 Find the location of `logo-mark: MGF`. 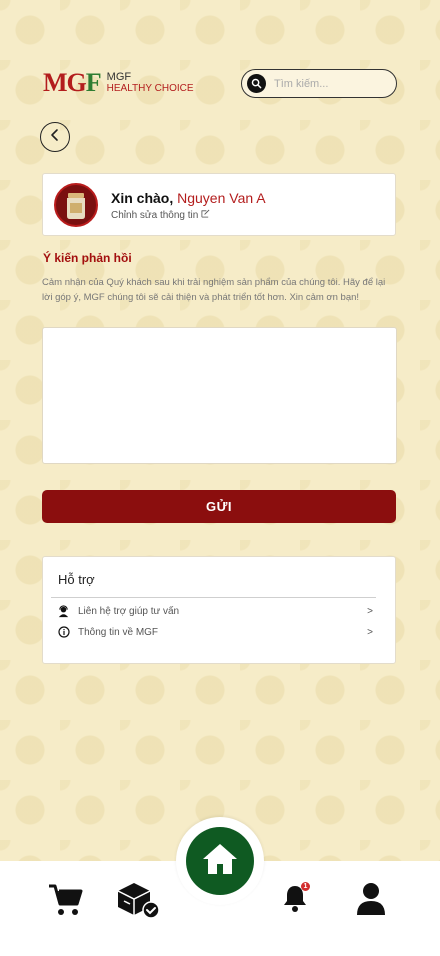

logo-mark: MGF is located at coordinates (72, 82).